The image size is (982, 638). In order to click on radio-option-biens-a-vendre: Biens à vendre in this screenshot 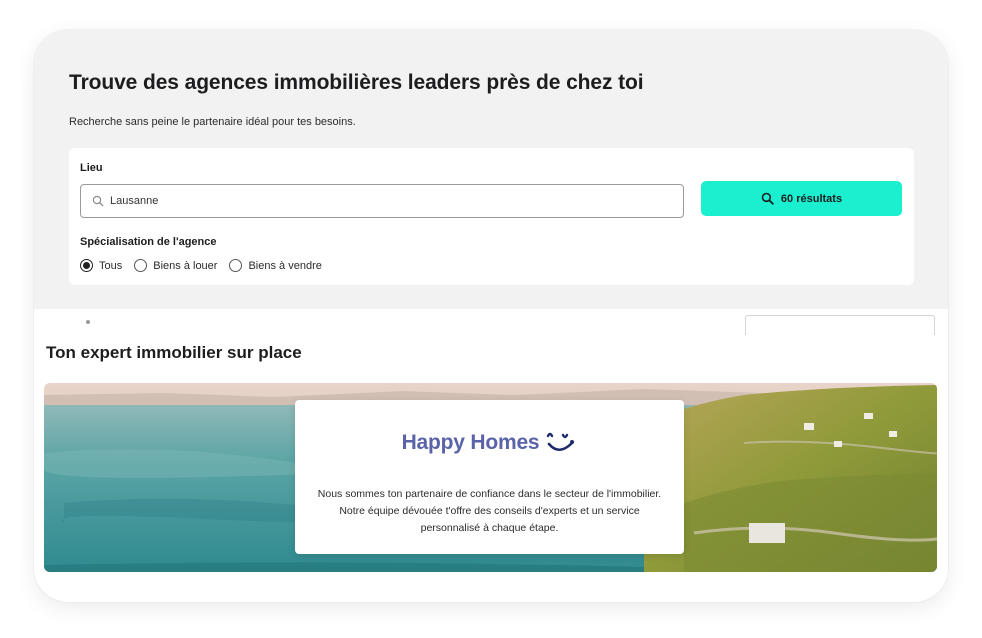, I will do `click(275, 265)`.